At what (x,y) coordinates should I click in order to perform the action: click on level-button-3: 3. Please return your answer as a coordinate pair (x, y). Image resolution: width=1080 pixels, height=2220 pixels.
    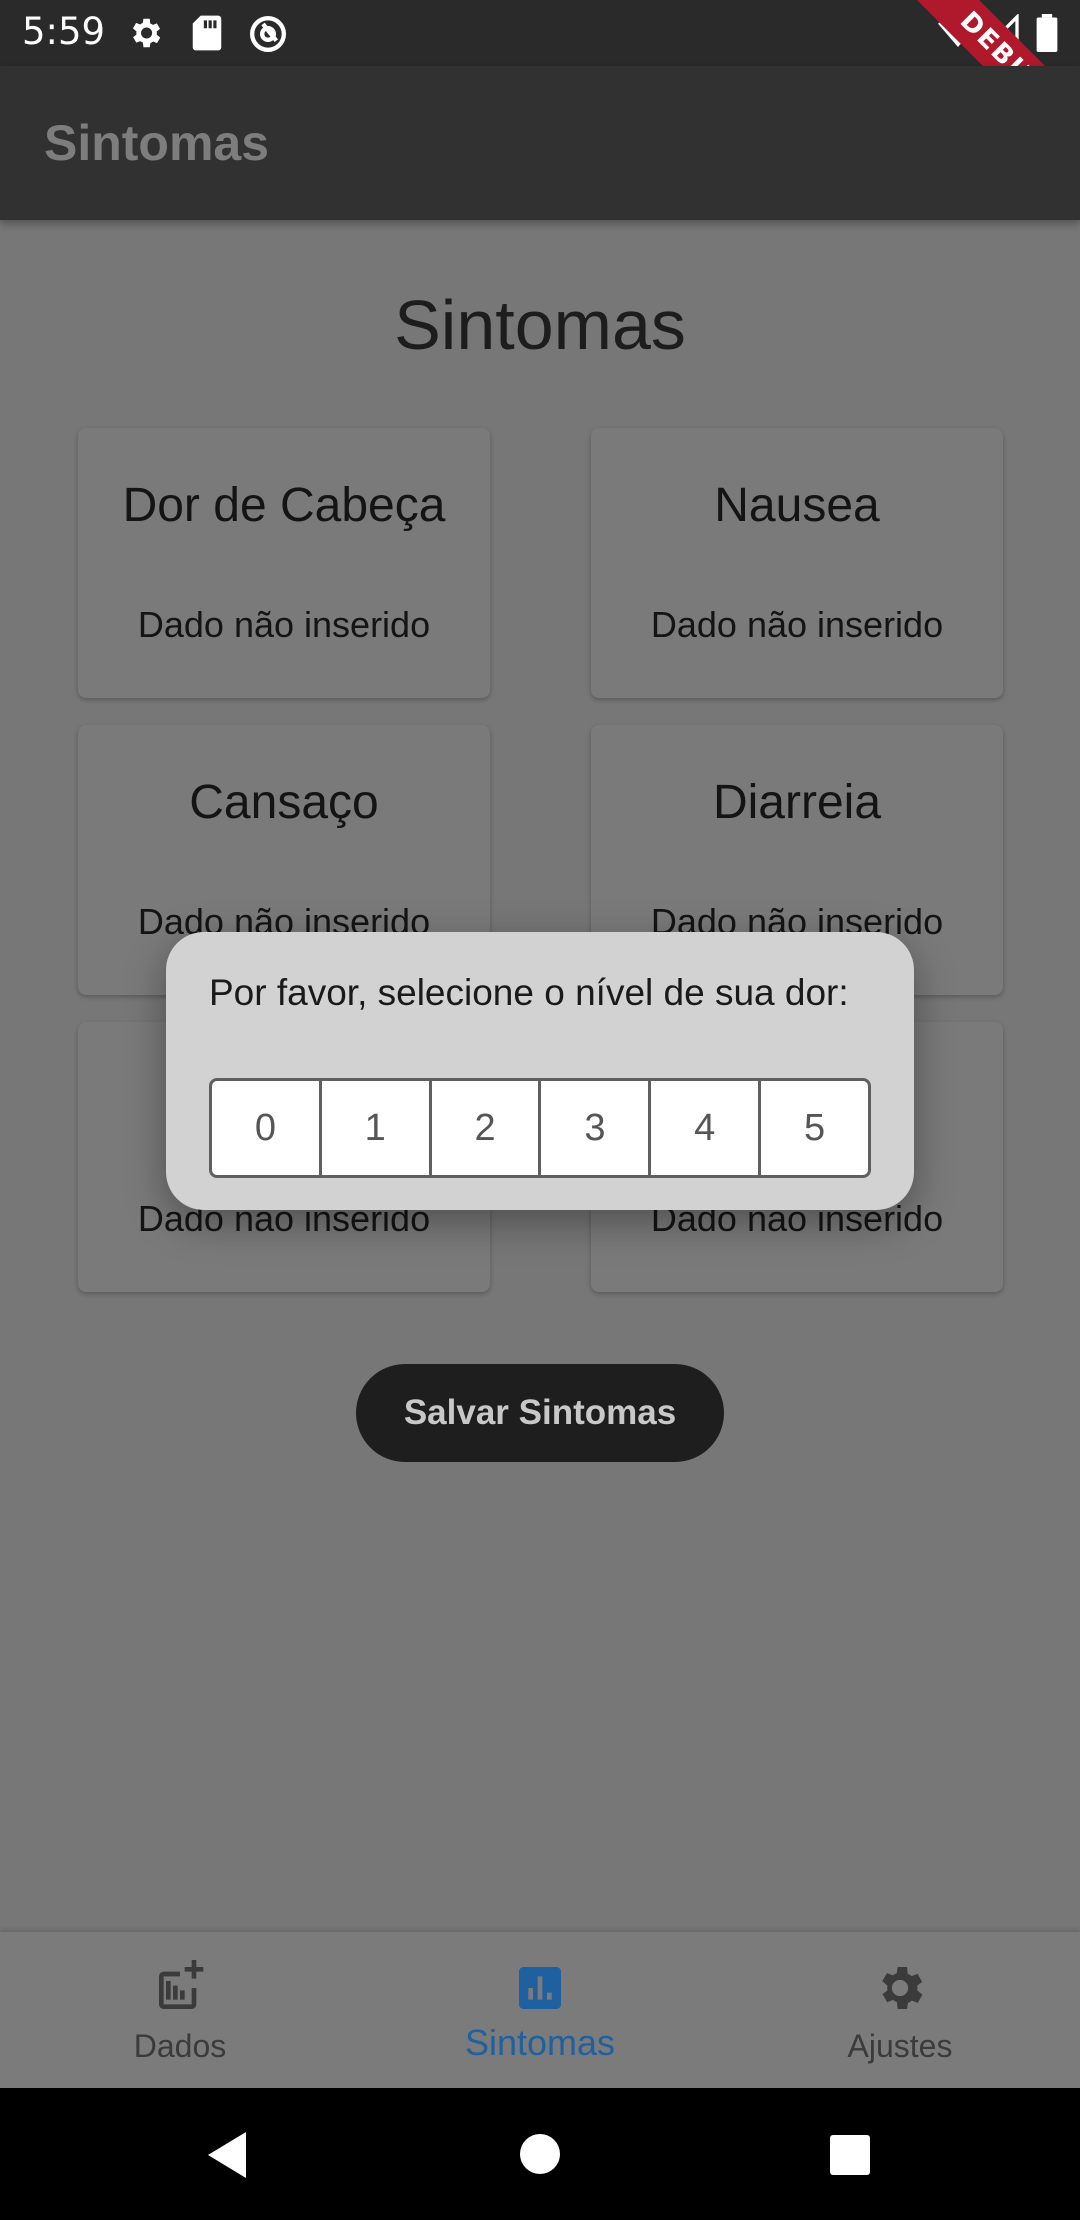
    Looking at the image, I should click on (596, 1128).